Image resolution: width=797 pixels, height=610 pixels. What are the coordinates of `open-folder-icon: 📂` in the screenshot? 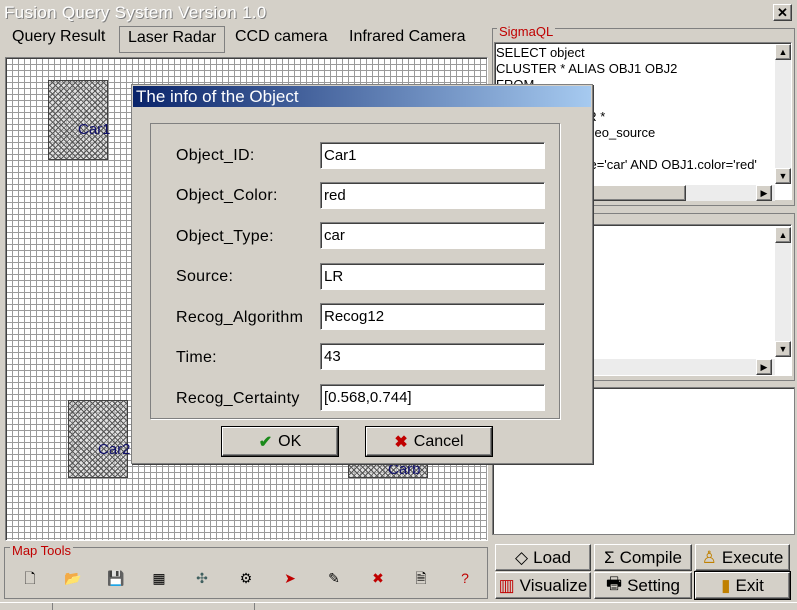 It's located at (73, 578).